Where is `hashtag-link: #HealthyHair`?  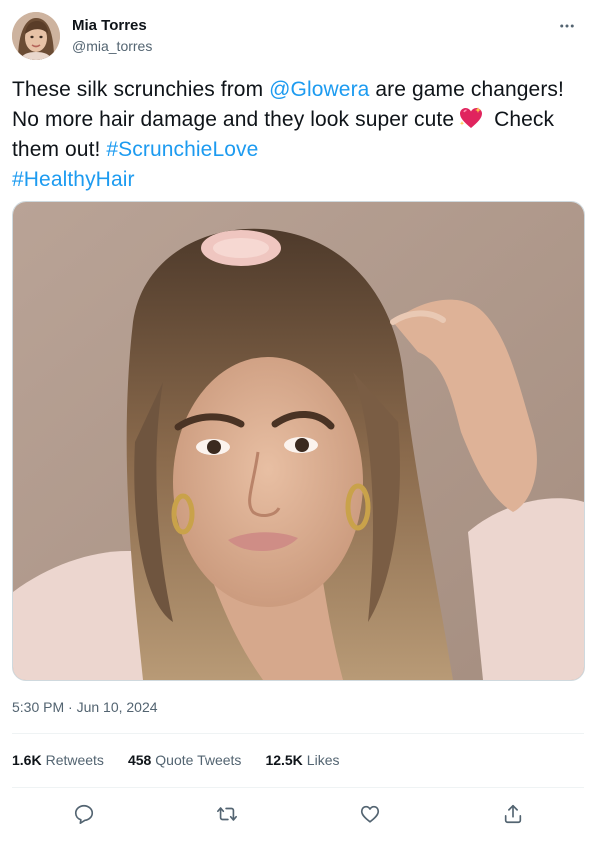
hashtag-link: #HealthyHair is located at coordinates (73, 179).